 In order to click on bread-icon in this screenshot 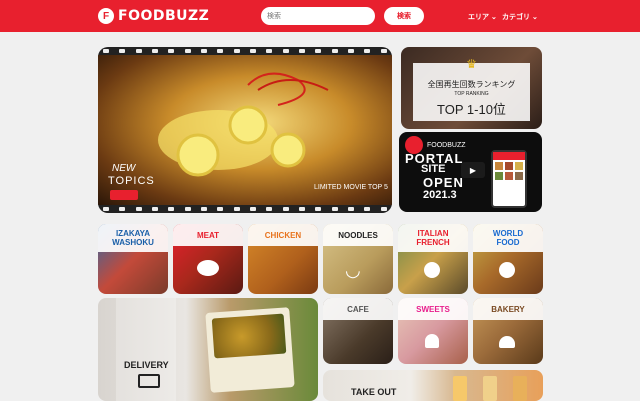, I will do `click(507, 342)`.